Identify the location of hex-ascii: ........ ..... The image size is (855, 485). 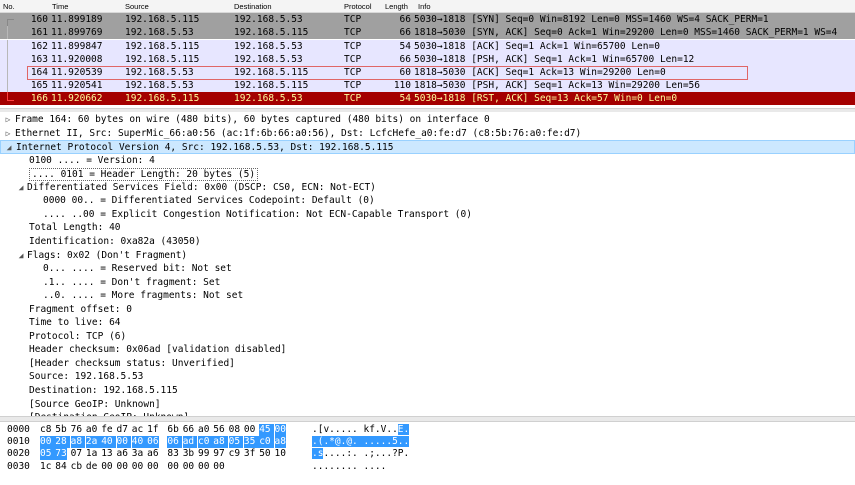
(349, 467).